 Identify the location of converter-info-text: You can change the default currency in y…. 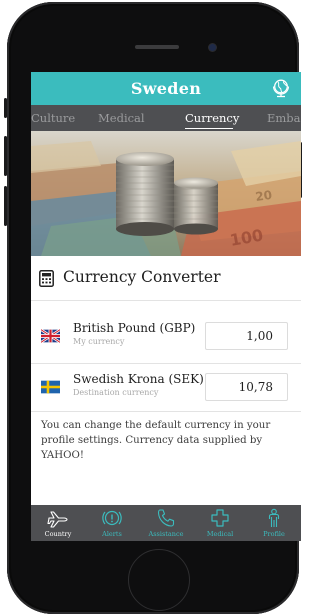
(156, 440).